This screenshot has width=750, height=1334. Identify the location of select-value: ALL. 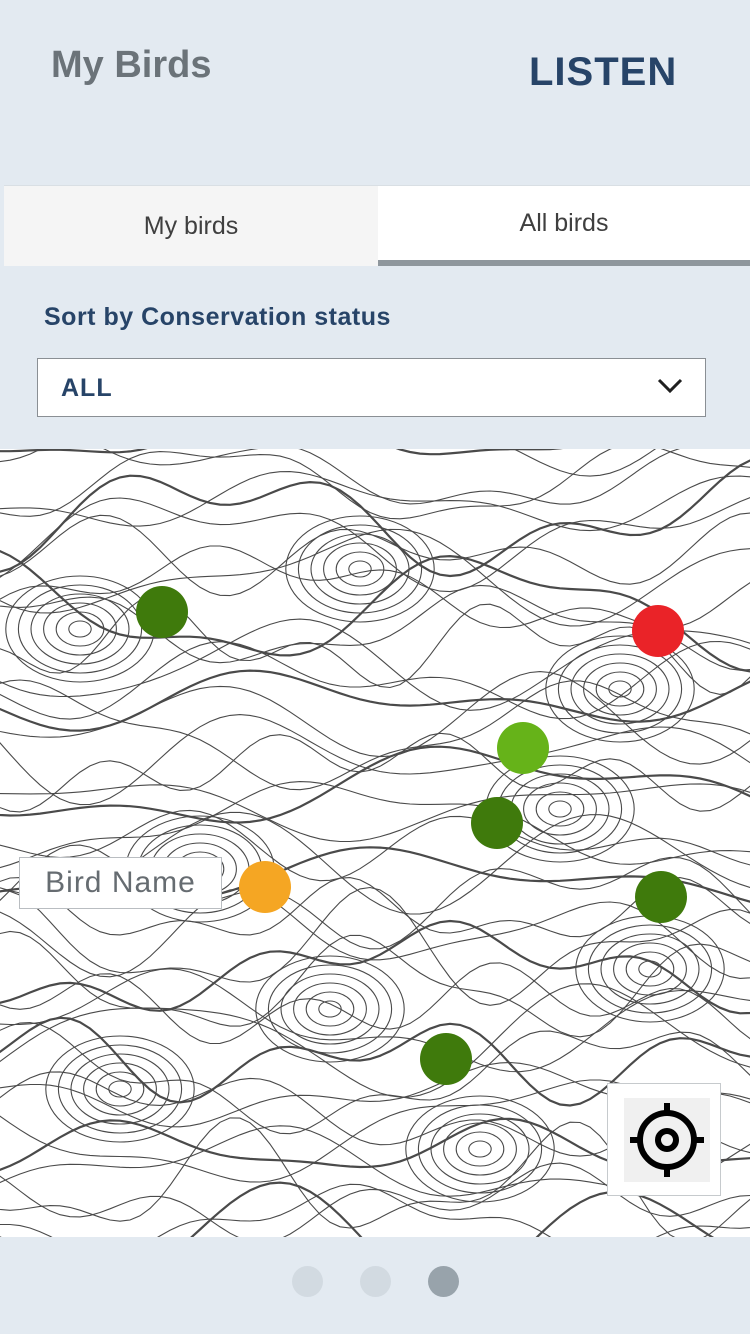
(87, 388).